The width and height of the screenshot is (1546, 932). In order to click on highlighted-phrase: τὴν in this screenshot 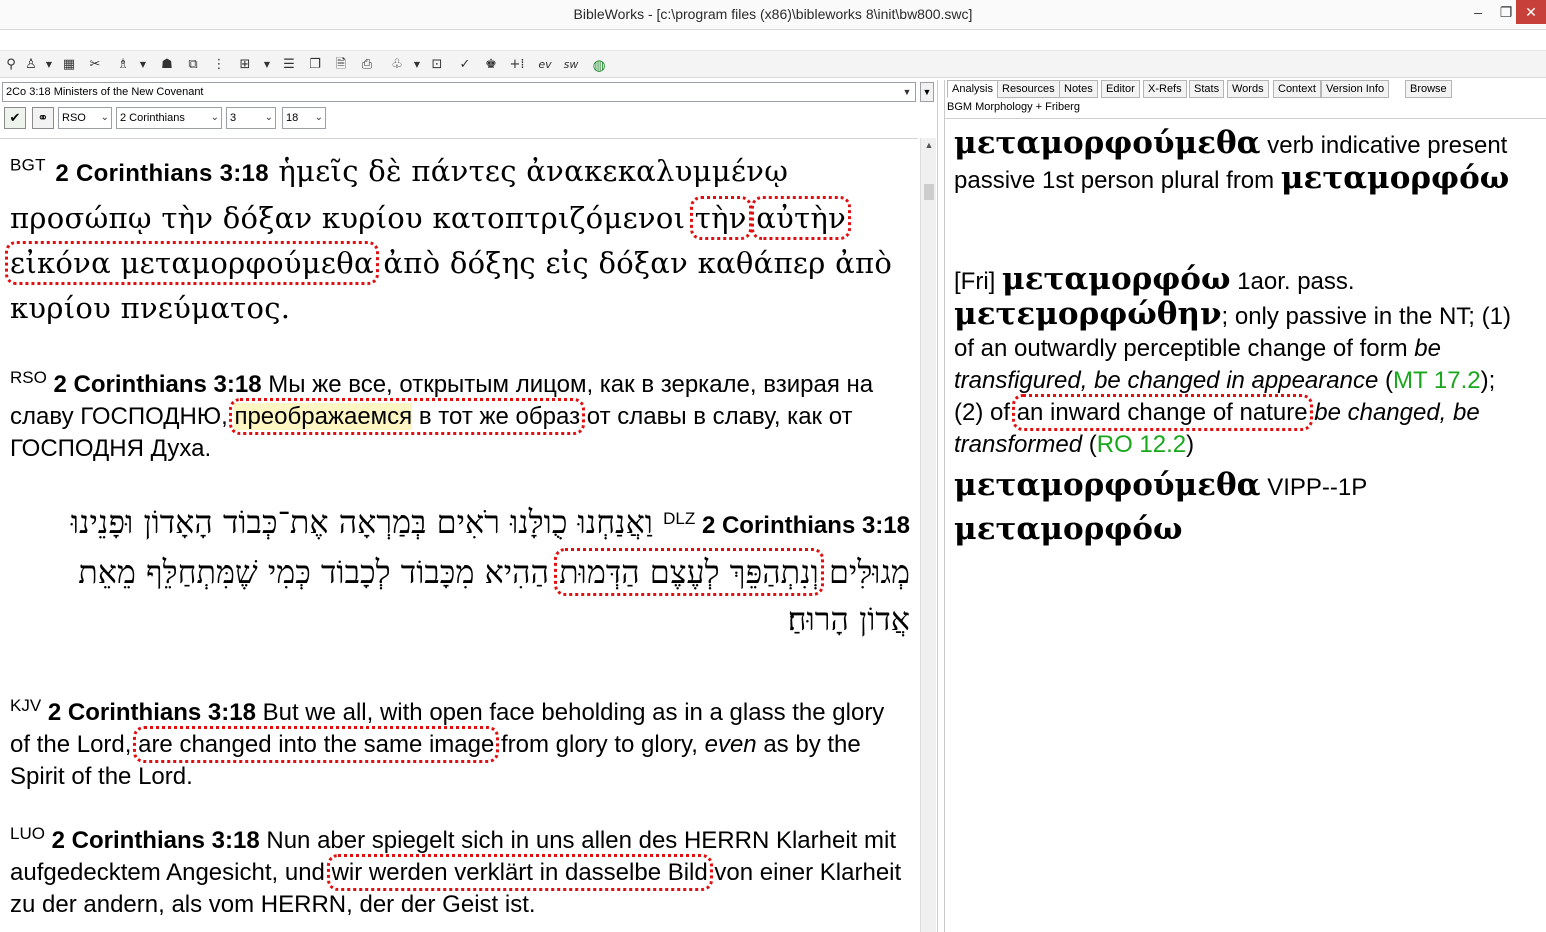, I will do `click(720, 218)`.